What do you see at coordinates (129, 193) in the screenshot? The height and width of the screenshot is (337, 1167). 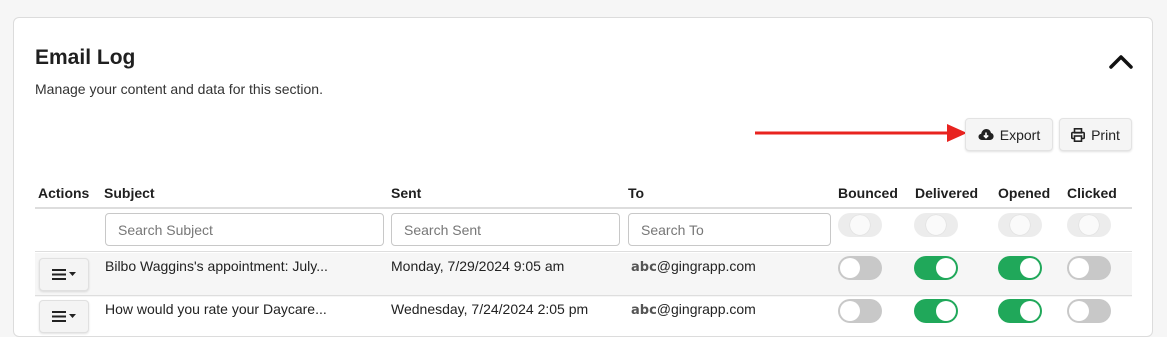 I see `column-header-subject: Subject` at bounding box center [129, 193].